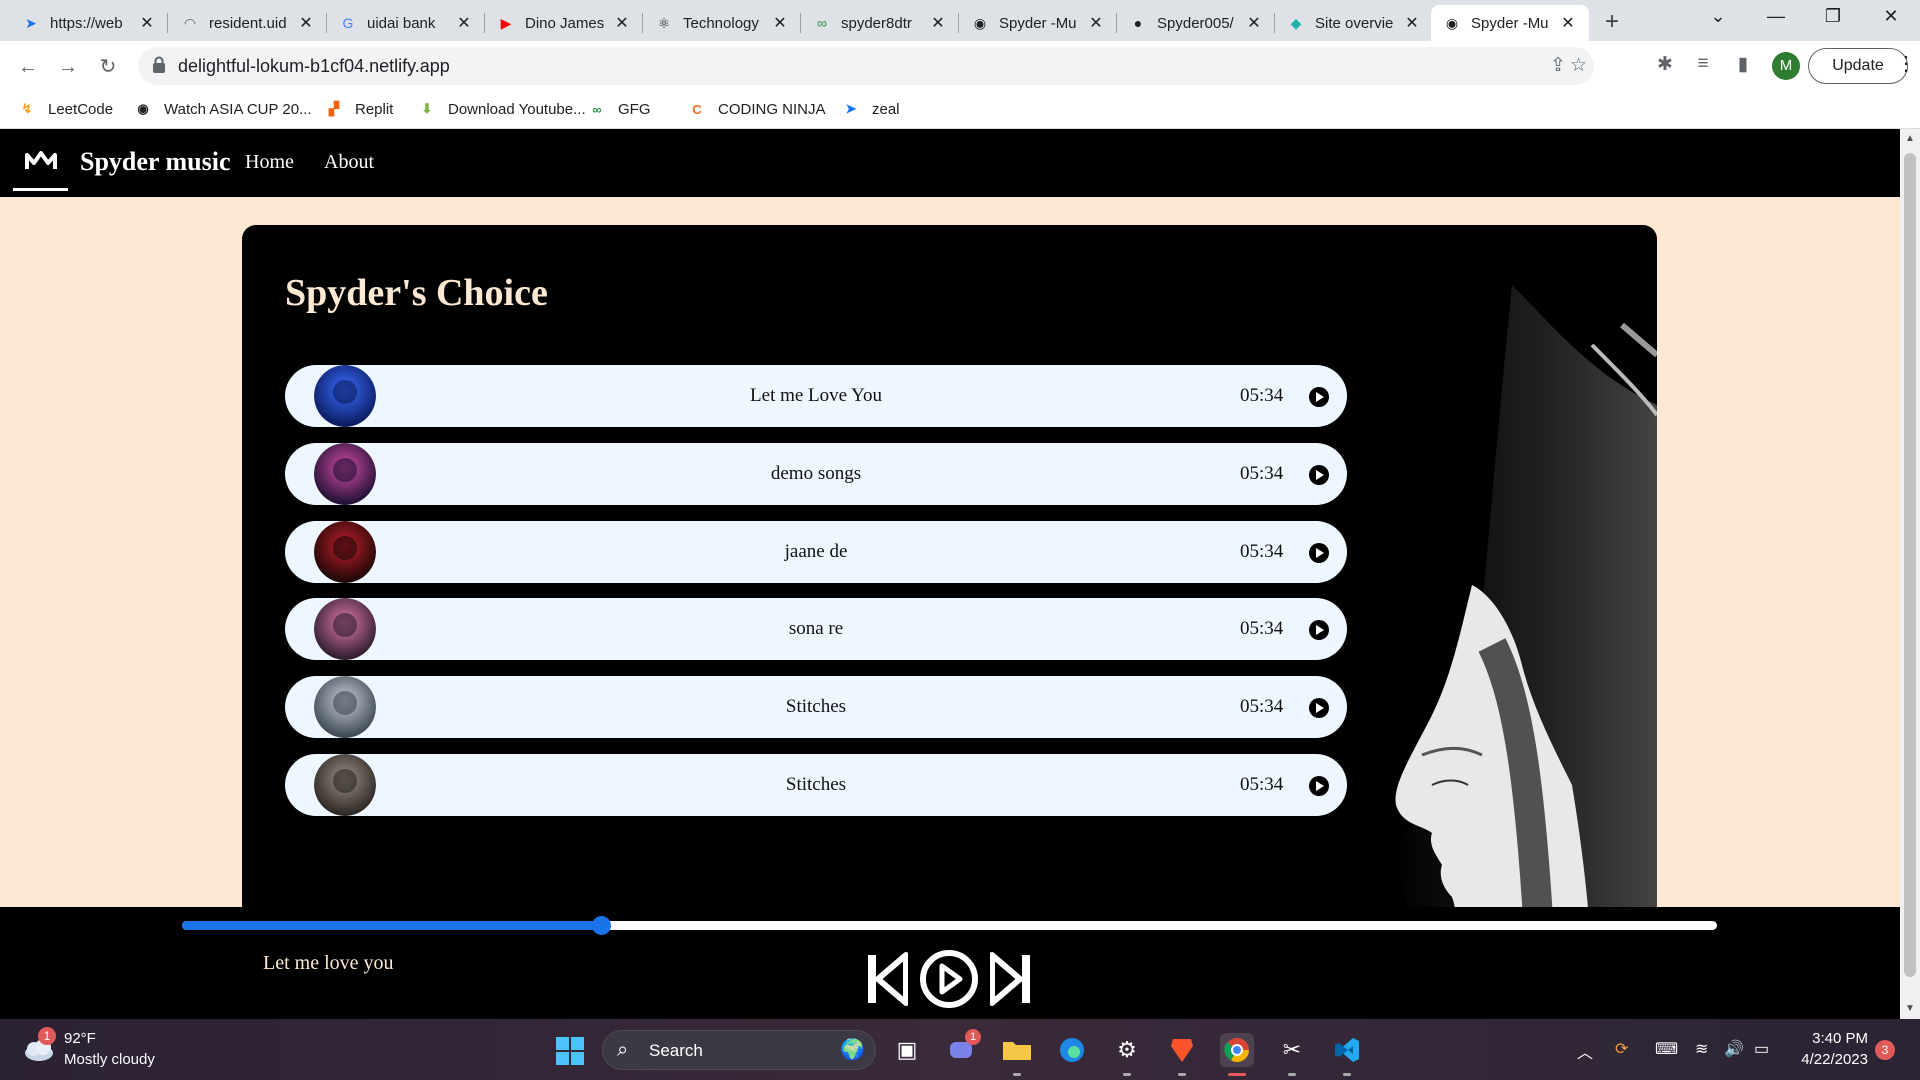 Image resolution: width=1920 pixels, height=1080 pixels. Describe the element at coordinates (1734, 1049) in the screenshot. I see `volume-icon: 🔊` at that location.